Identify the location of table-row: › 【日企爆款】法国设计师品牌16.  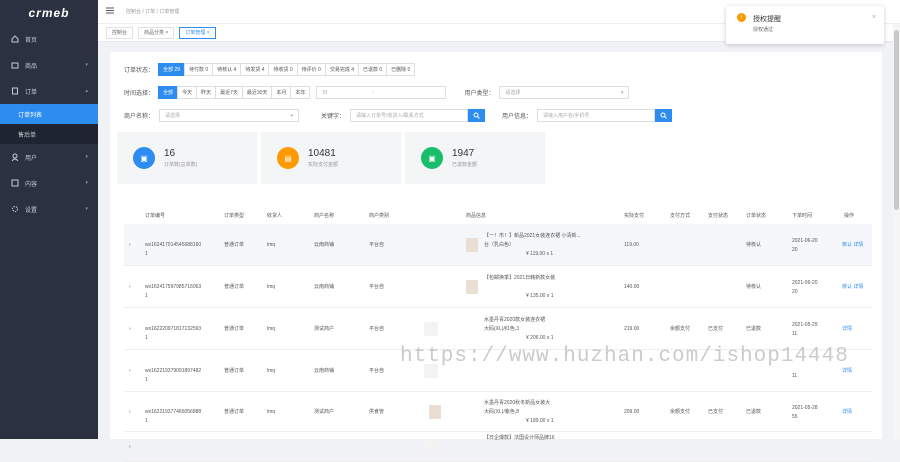
(498, 447).